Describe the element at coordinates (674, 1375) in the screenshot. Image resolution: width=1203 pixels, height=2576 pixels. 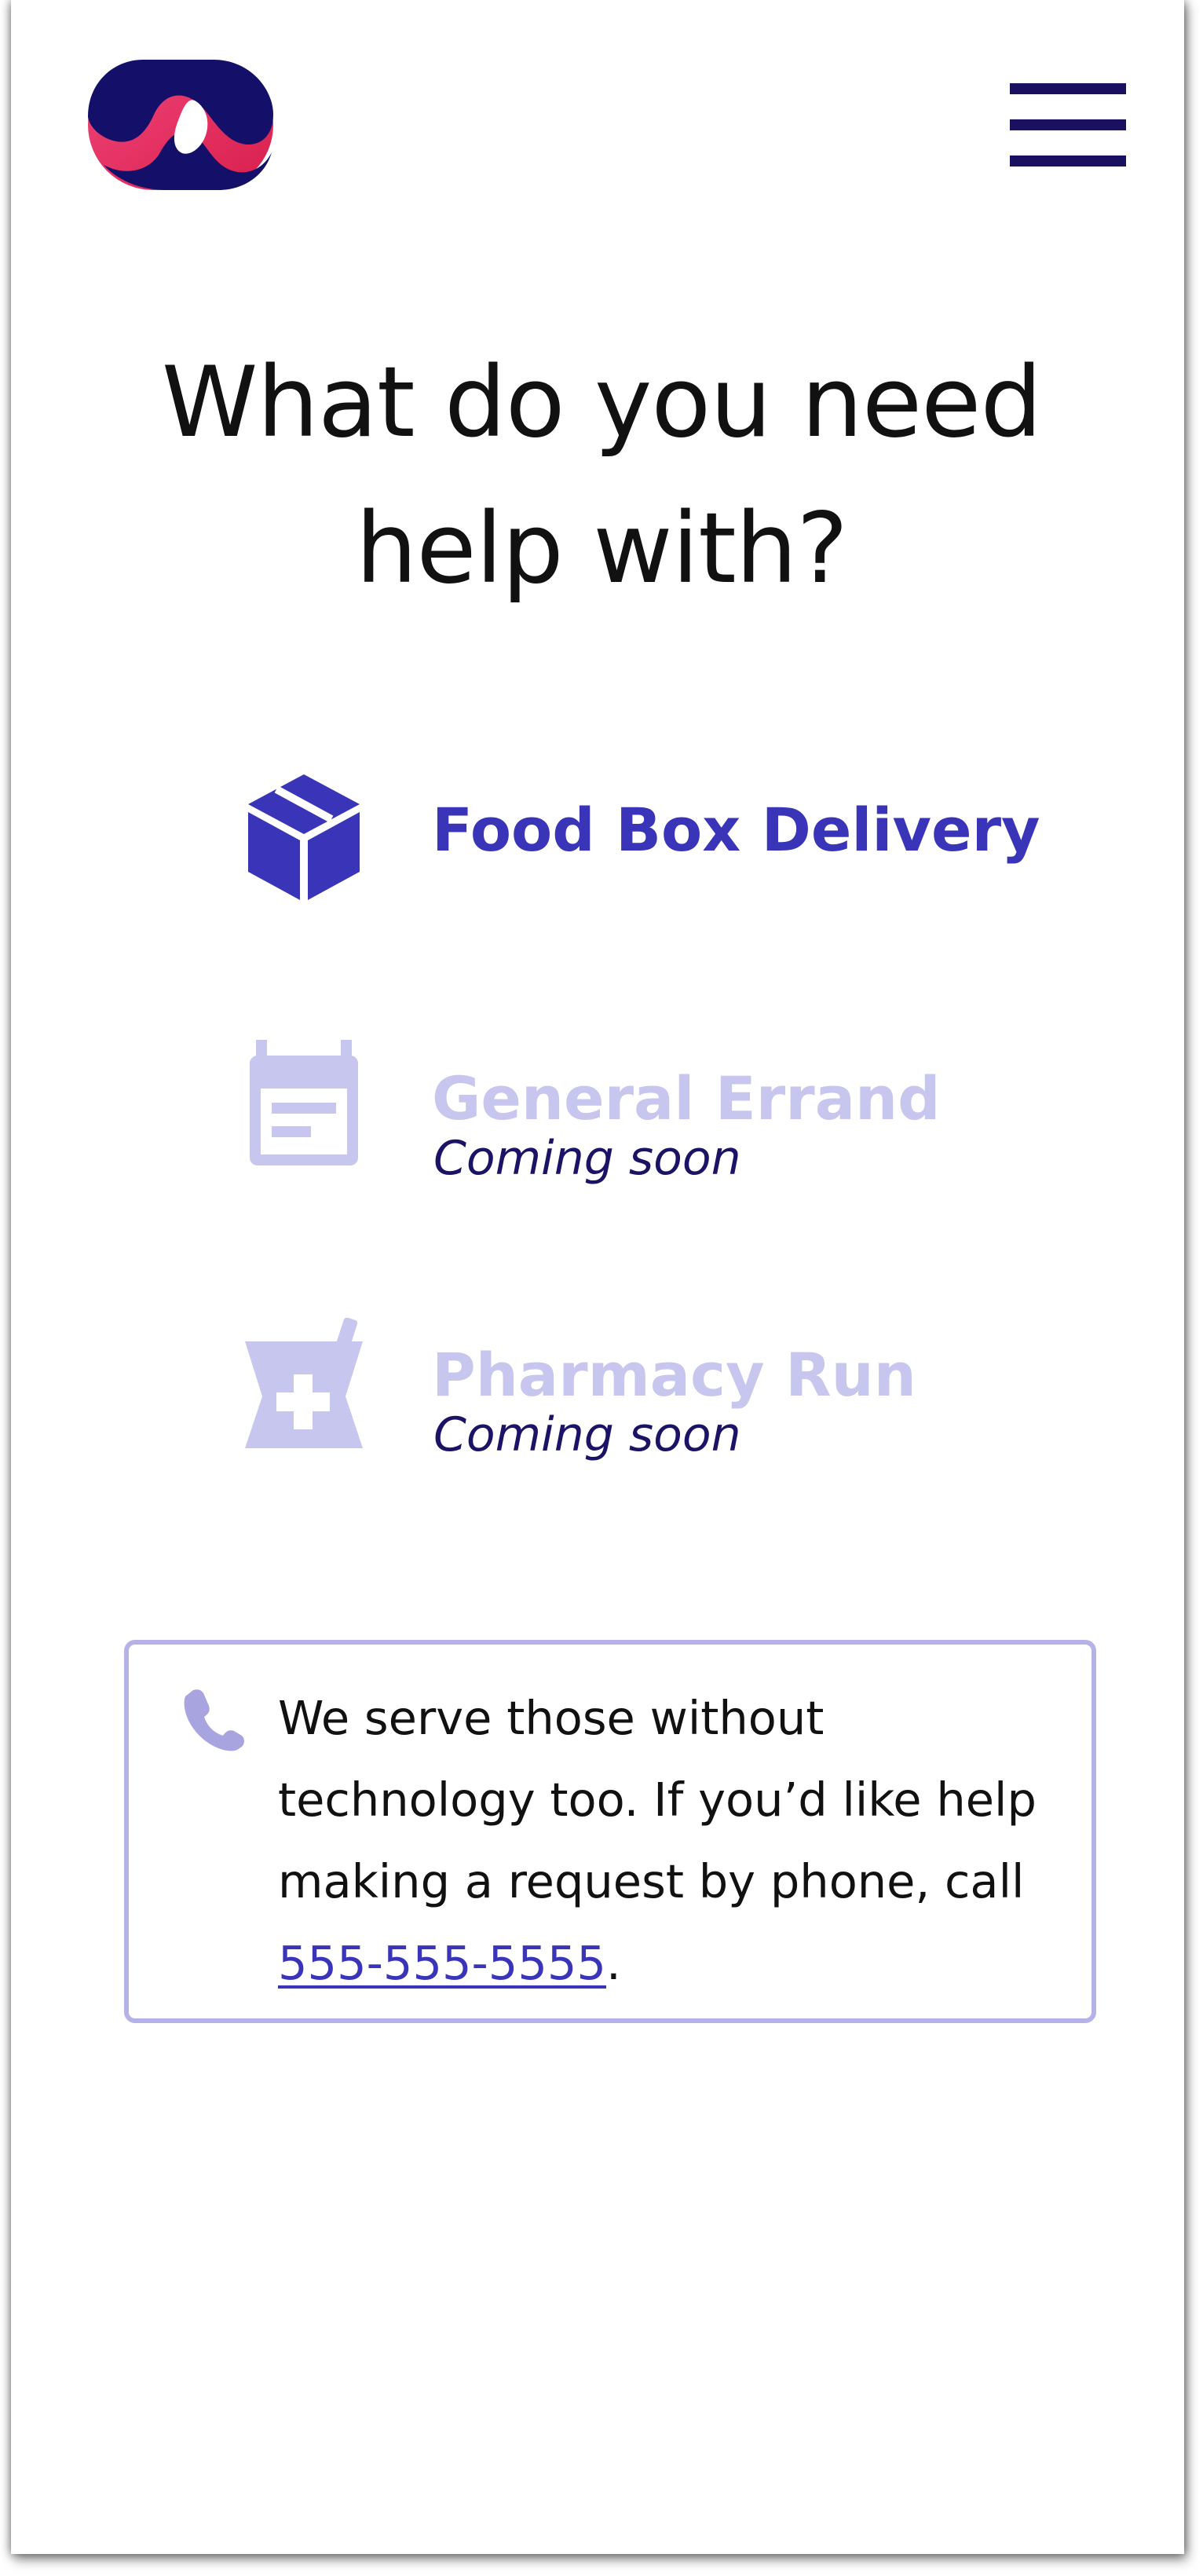
I see `option-label: Pharmacy Run` at that location.